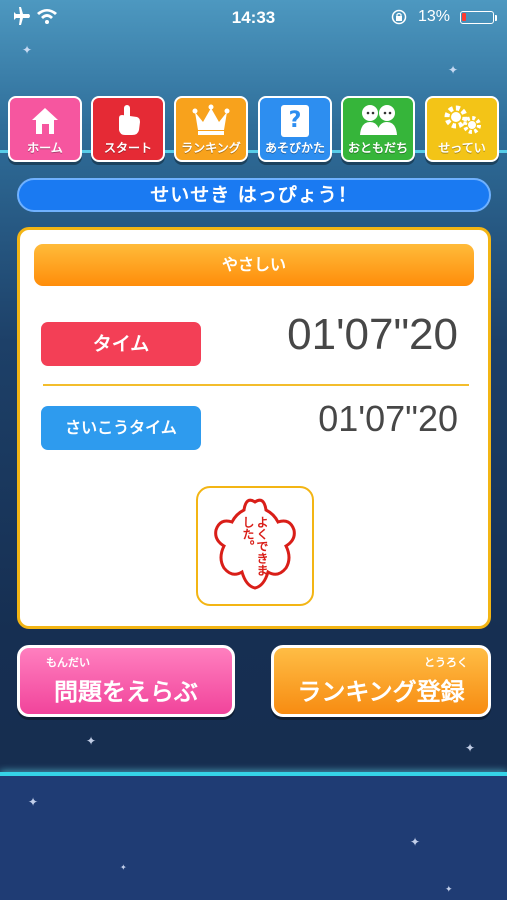  I want to click on results-title-banner: せいせき はっぴょう！, so click(254, 195).